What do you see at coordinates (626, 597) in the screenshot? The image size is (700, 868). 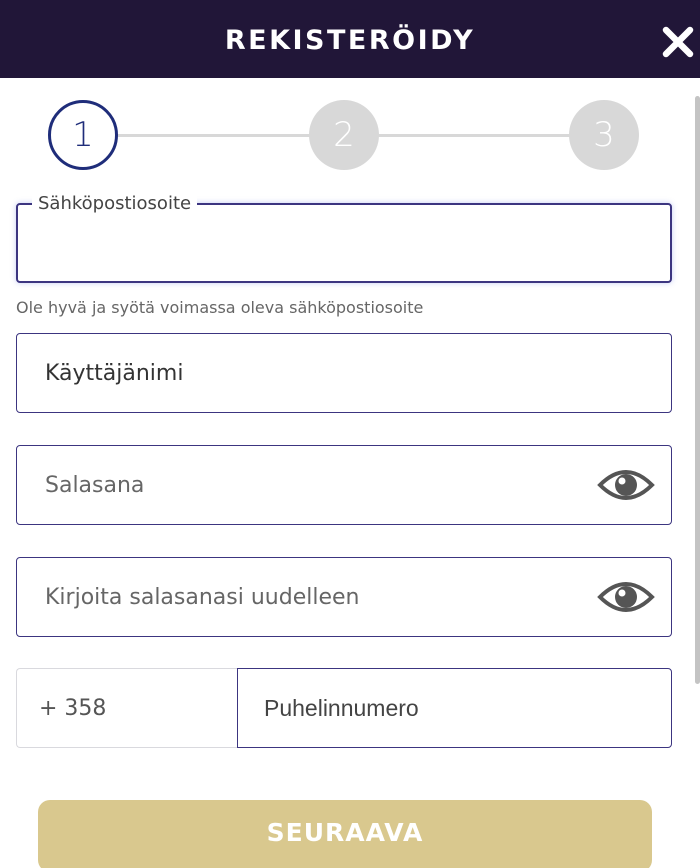 I see `show-confirm-password-eye-icon` at bounding box center [626, 597].